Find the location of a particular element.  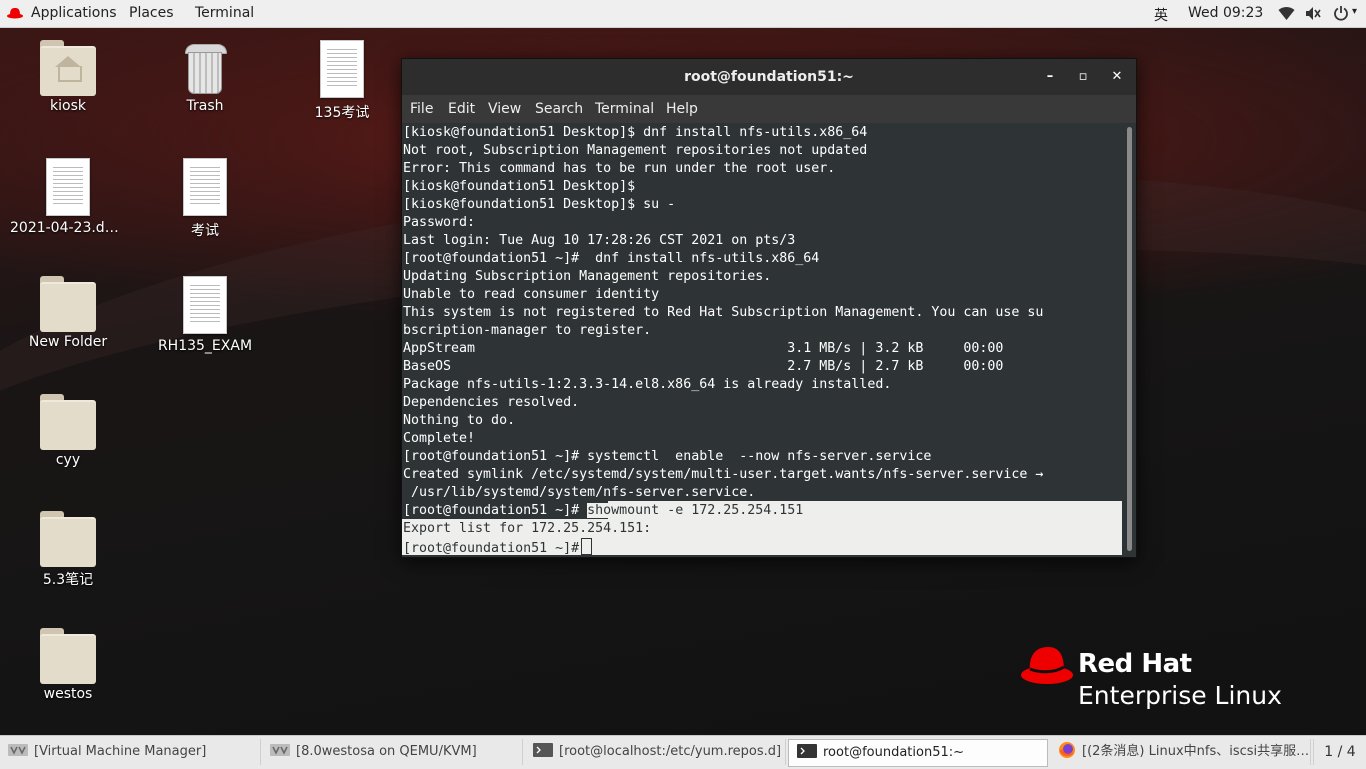

places-menu: Places is located at coordinates (151, 13).